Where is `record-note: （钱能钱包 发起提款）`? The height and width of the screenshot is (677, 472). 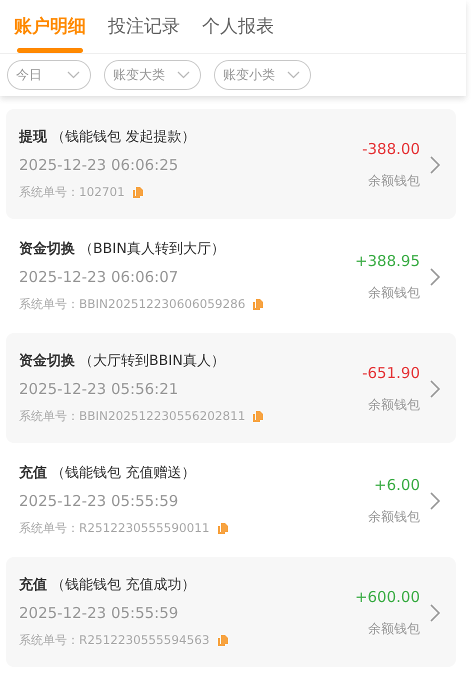
record-note: （钱能钱包 发起提款） is located at coordinates (123, 137).